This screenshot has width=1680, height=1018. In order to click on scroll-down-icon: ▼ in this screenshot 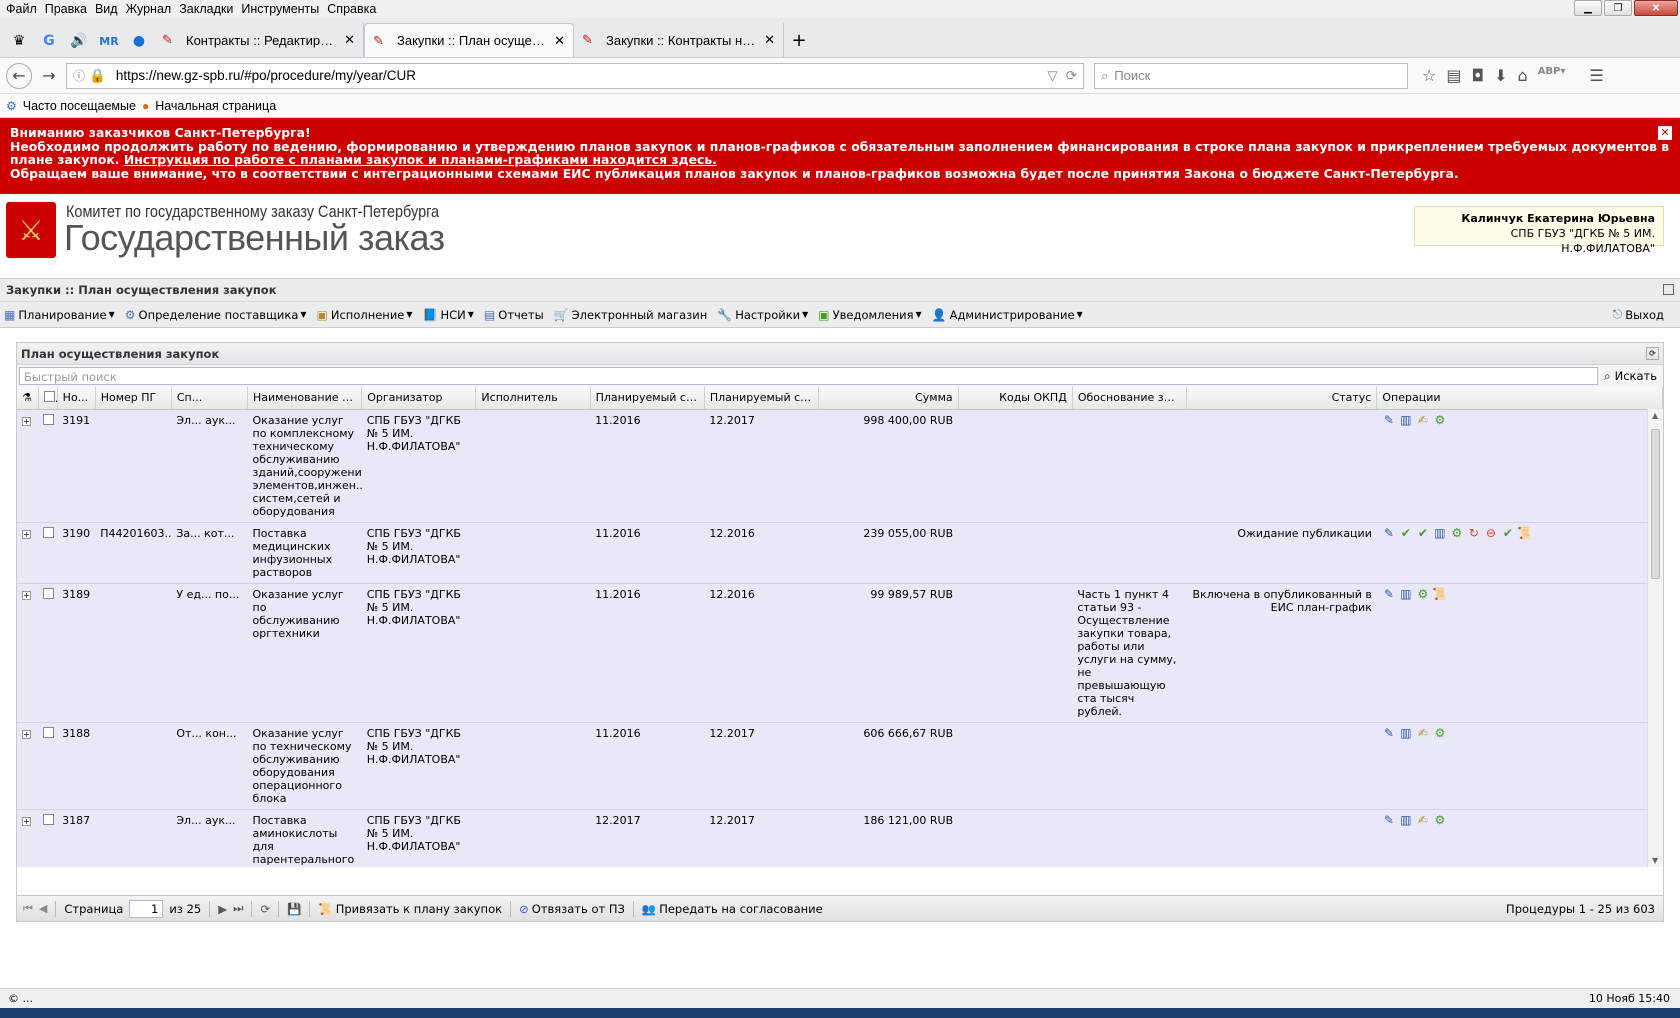, I will do `click(1655, 860)`.